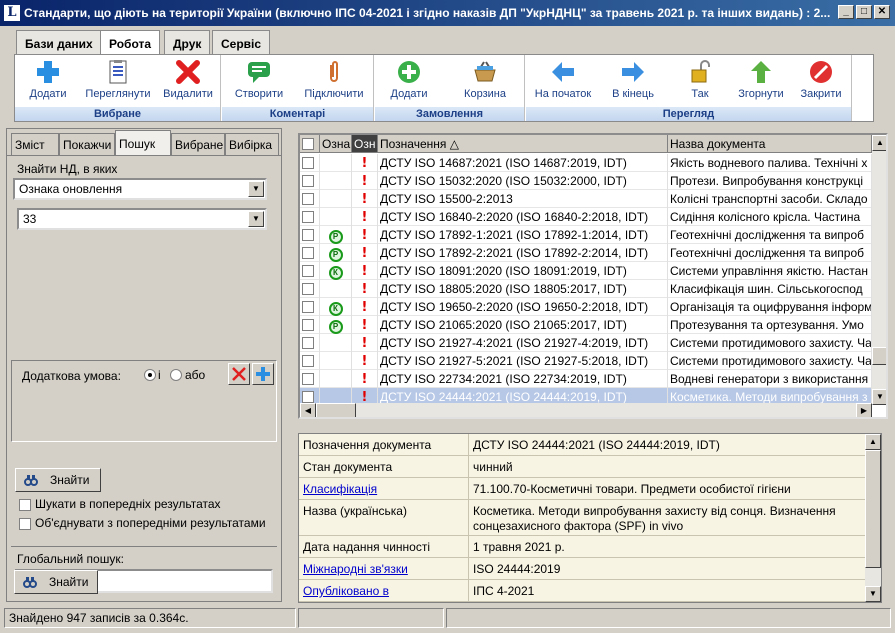 The height and width of the screenshot is (633, 895). Describe the element at coordinates (25, 524) in the screenshot. I see `merge-prev-checkbox` at that location.